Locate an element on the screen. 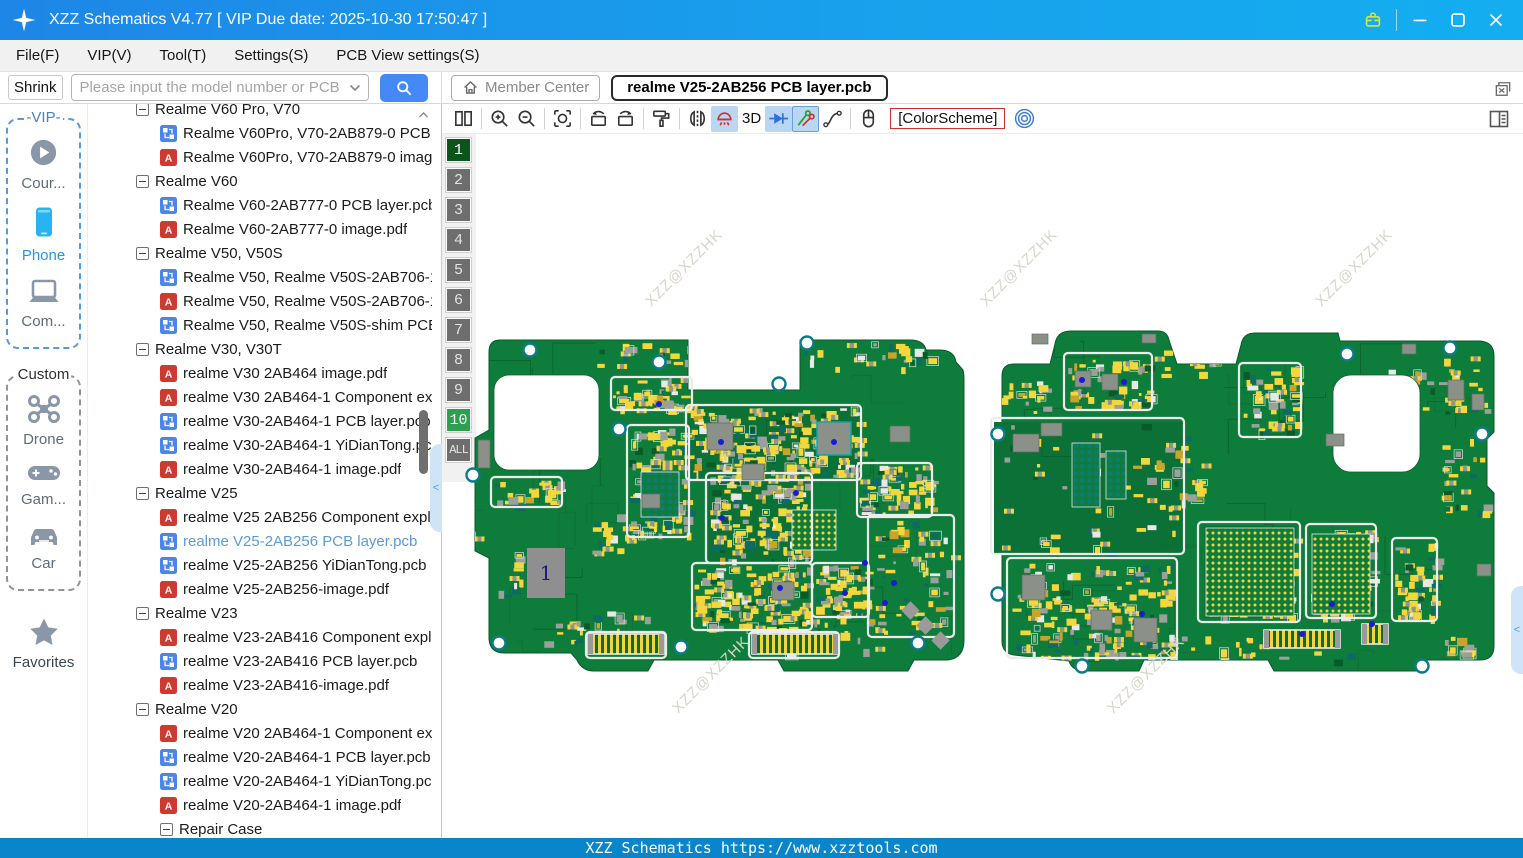 Image resolution: width=1523 pixels, height=858 pixels. tree-file-pdf: Arealme V30 2AB464 image.pdf is located at coordinates (260, 373).